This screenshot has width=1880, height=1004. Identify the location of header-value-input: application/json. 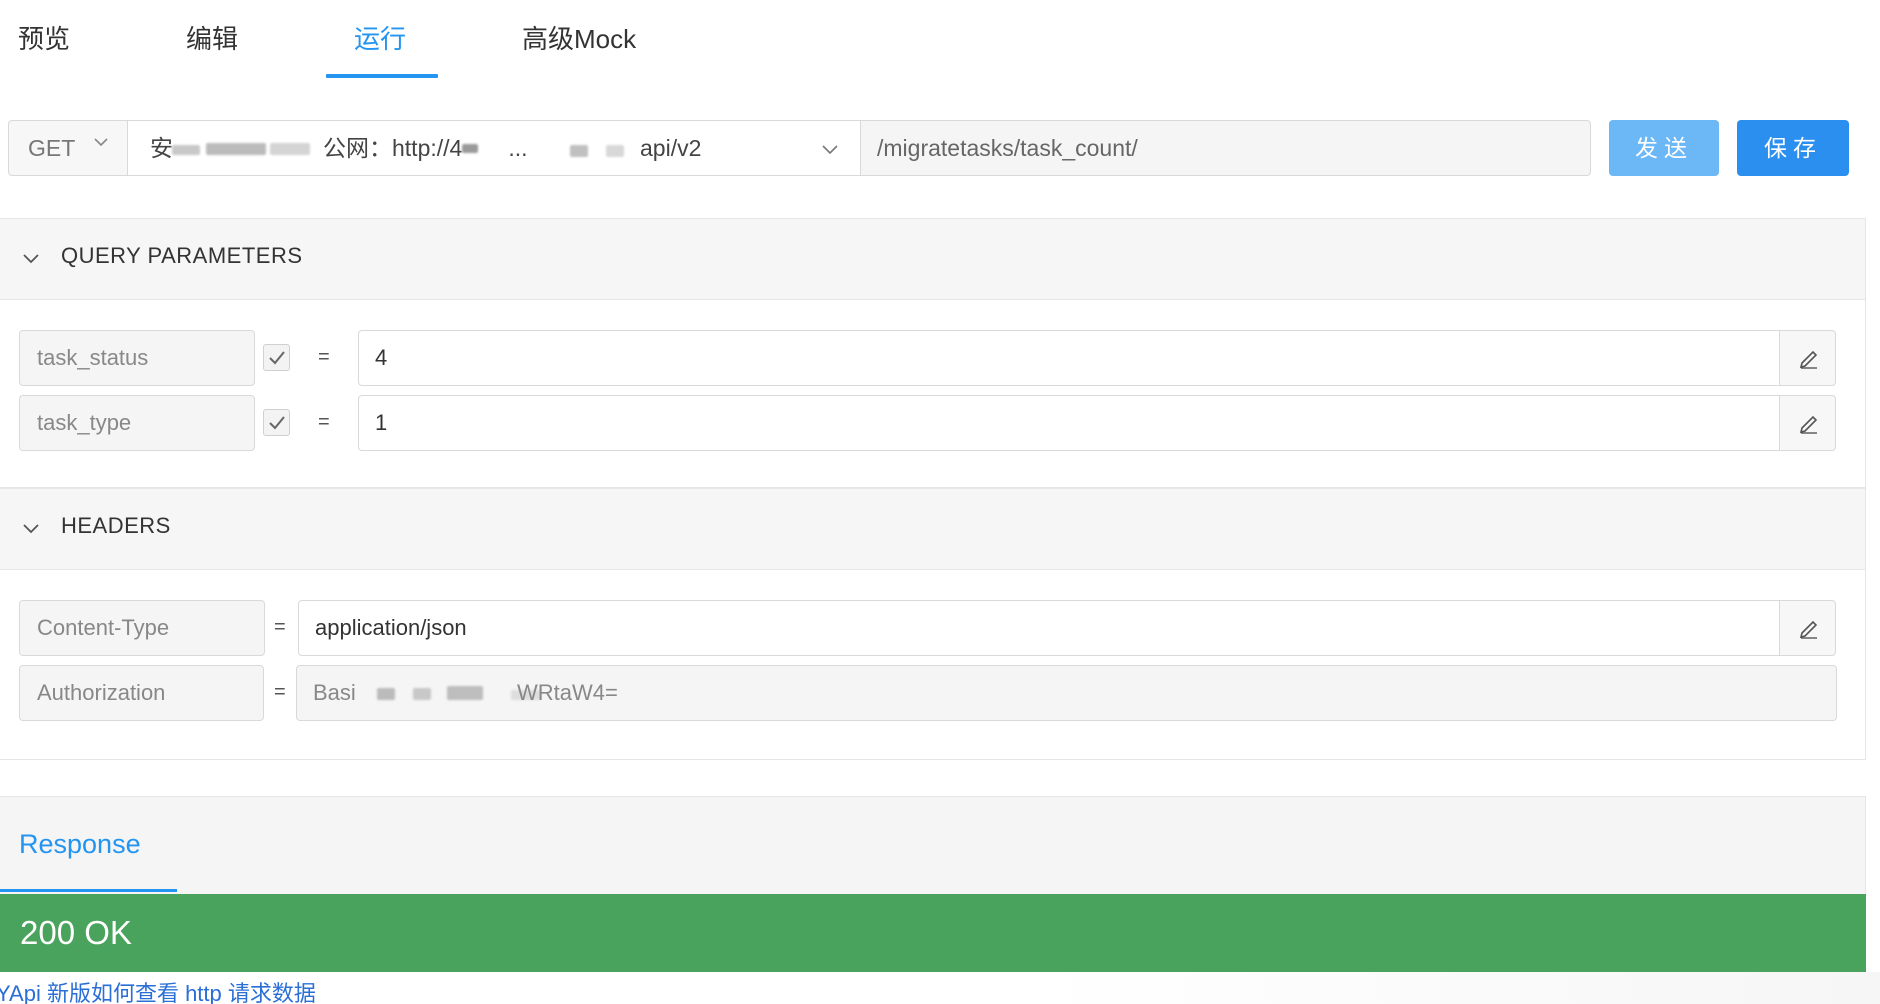
(1039, 628).